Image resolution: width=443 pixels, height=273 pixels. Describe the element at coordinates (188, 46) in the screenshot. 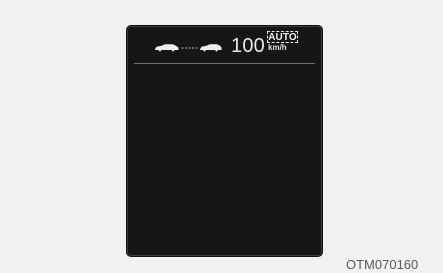

I see `vehicle-distance-icon` at that location.